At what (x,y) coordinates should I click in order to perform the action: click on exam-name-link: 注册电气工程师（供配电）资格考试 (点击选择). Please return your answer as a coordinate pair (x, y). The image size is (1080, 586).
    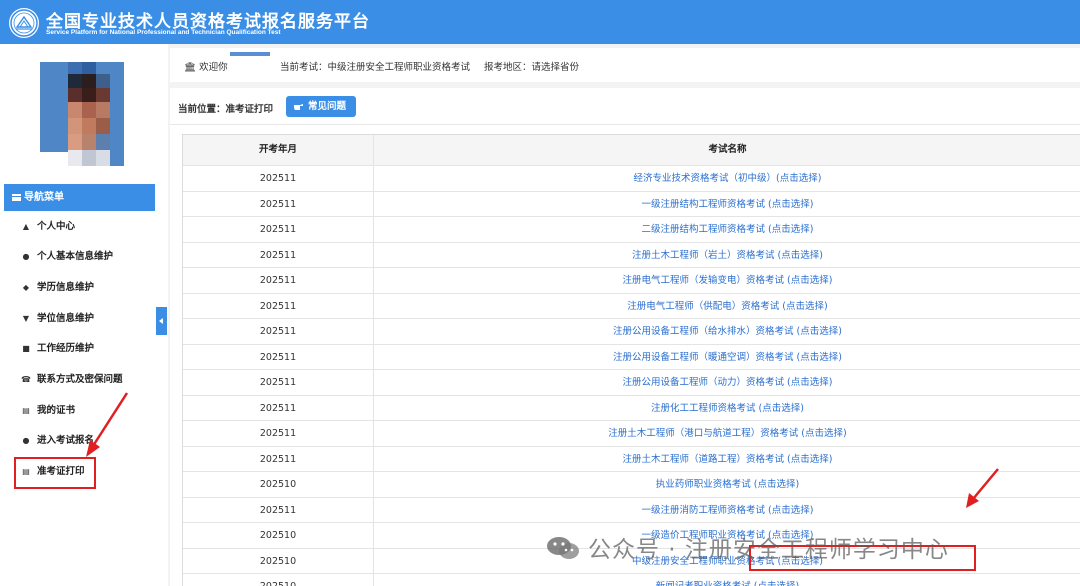
    Looking at the image, I should click on (727, 306).